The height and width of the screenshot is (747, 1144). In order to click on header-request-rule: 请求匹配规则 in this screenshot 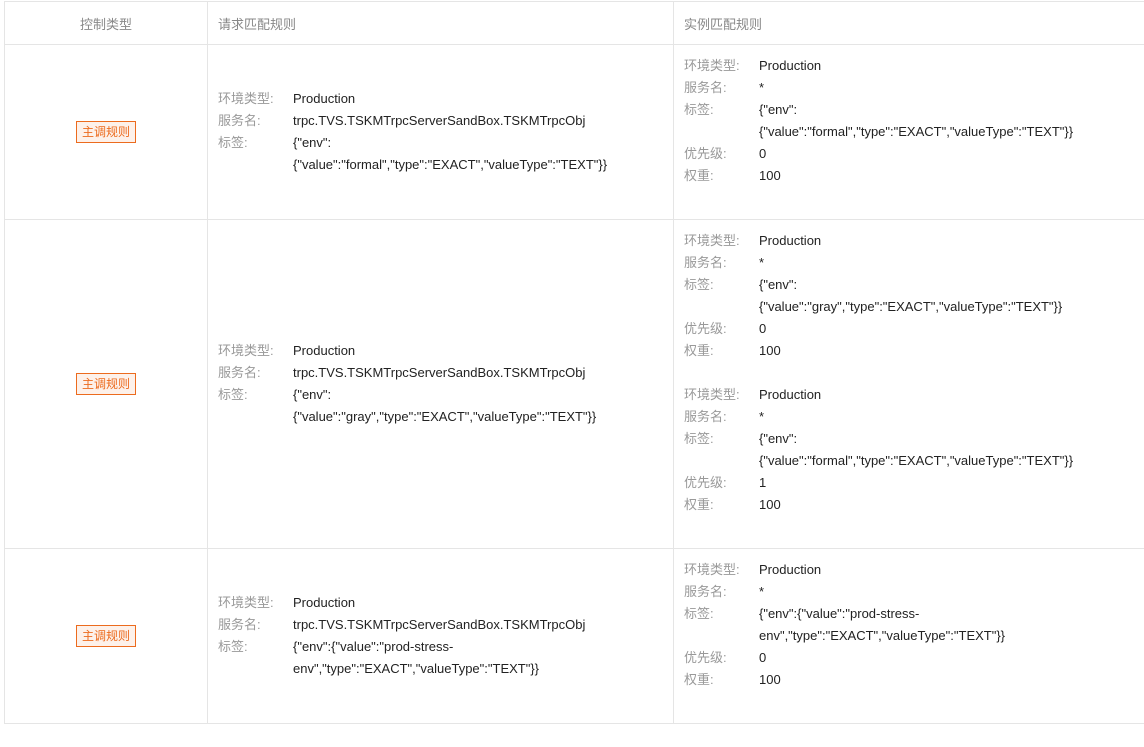, I will do `click(440, 23)`.